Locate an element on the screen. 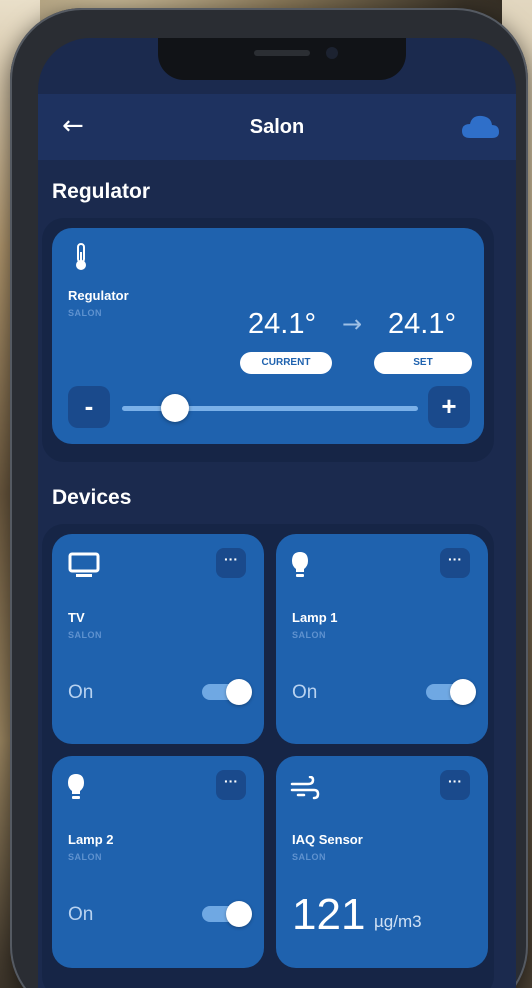 The width and height of the screenshot is (532, 988). device-card-tv: ··· TV SALON On is located at coordinates (158, 639).